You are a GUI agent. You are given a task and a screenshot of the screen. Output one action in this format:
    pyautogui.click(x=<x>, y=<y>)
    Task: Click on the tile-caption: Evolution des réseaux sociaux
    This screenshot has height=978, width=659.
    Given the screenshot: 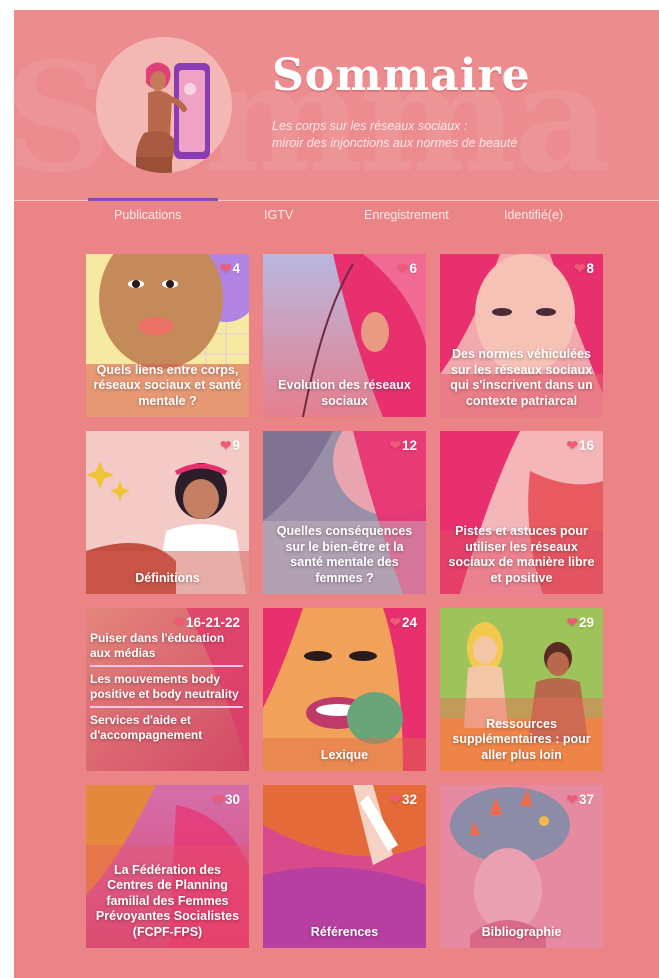 What is the action you would take?
    pyautogui.click(x=344, y=393)
    